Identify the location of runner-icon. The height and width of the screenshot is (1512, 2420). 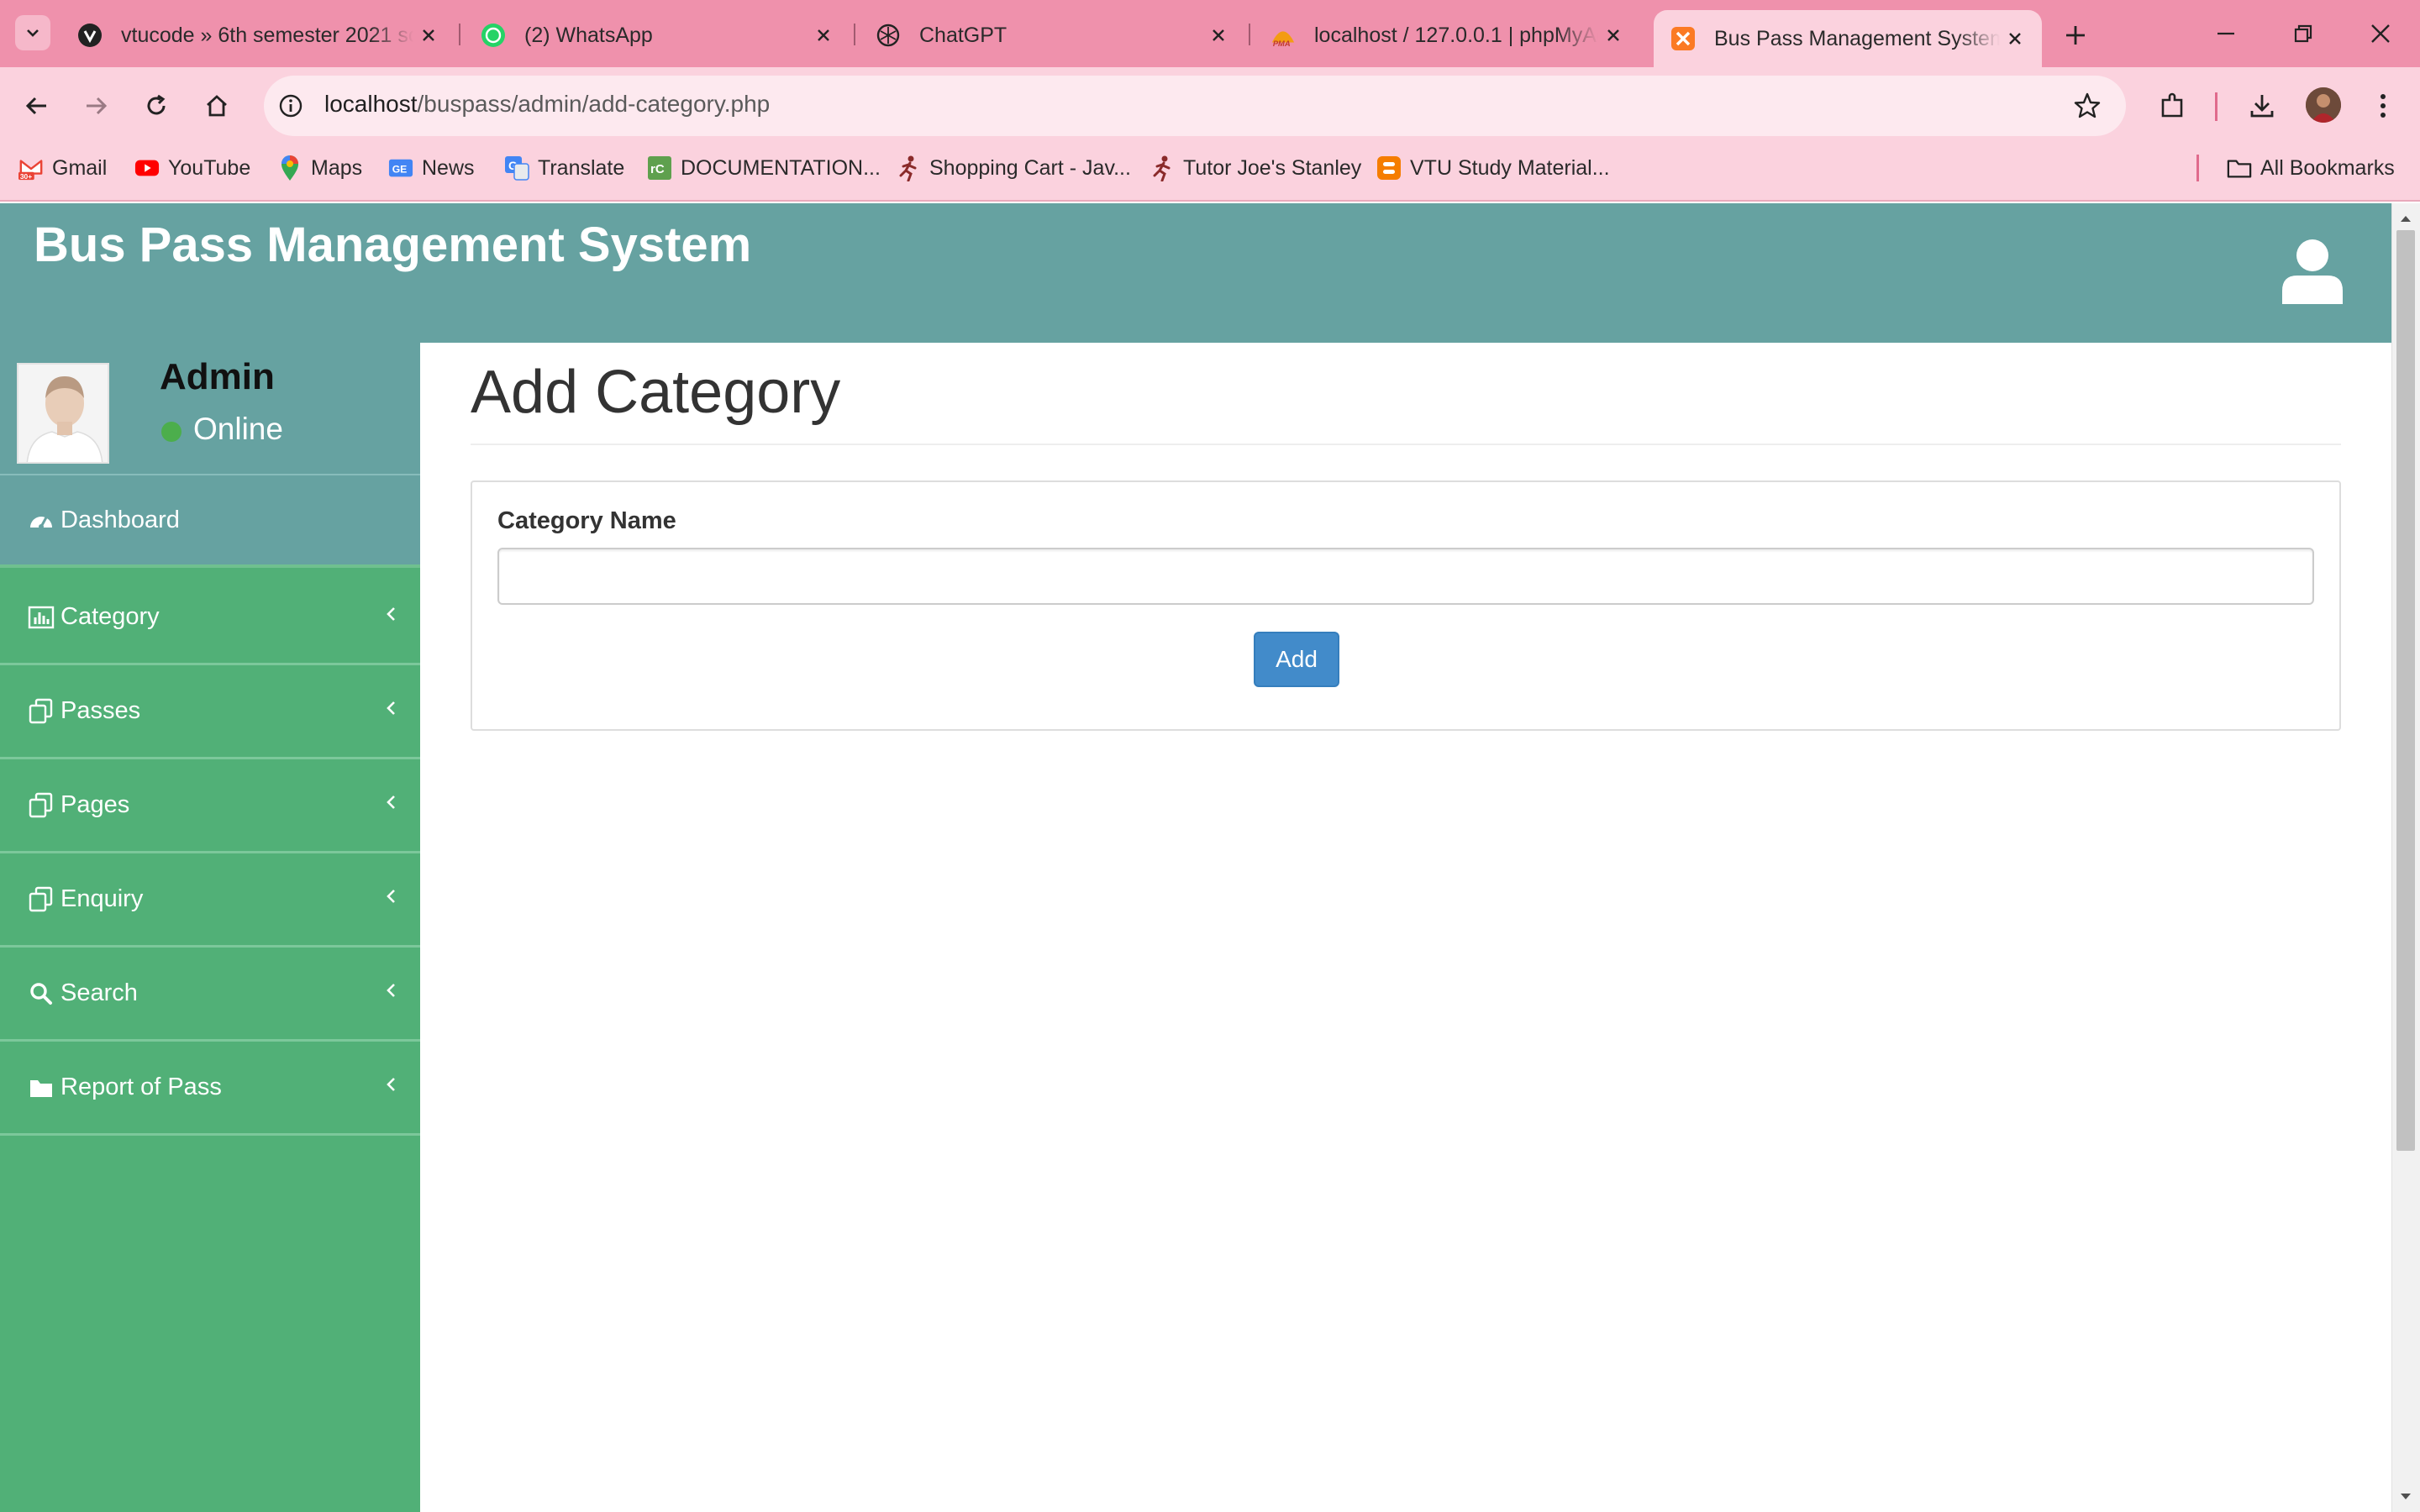
(1163, 168).